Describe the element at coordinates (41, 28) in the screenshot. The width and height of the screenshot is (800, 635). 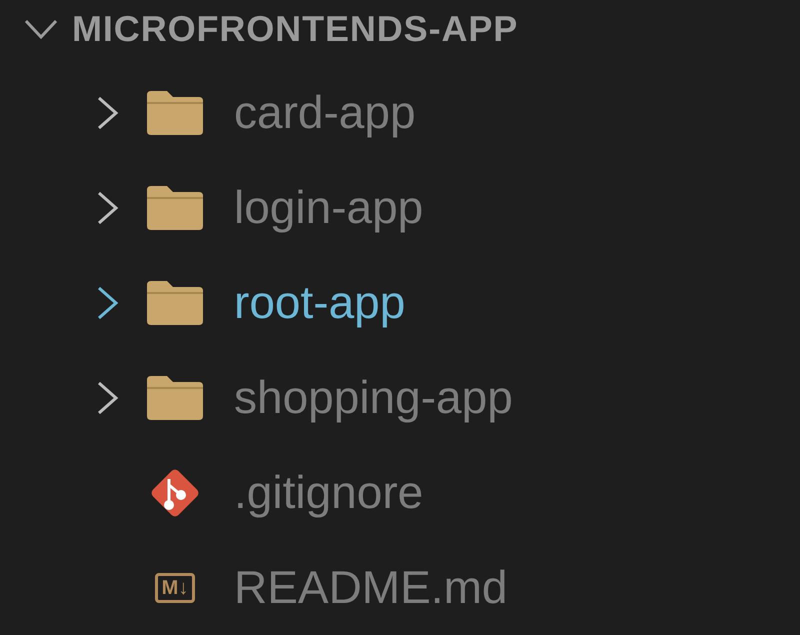
I see `chevron-down-icon` at that location.